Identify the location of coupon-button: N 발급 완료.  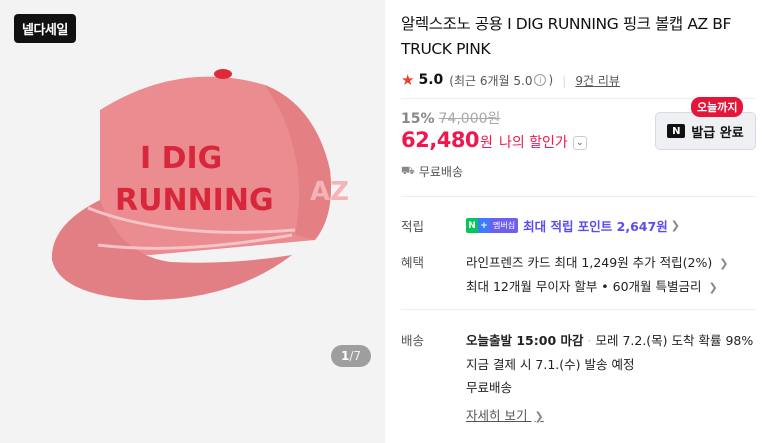
(705, 131).